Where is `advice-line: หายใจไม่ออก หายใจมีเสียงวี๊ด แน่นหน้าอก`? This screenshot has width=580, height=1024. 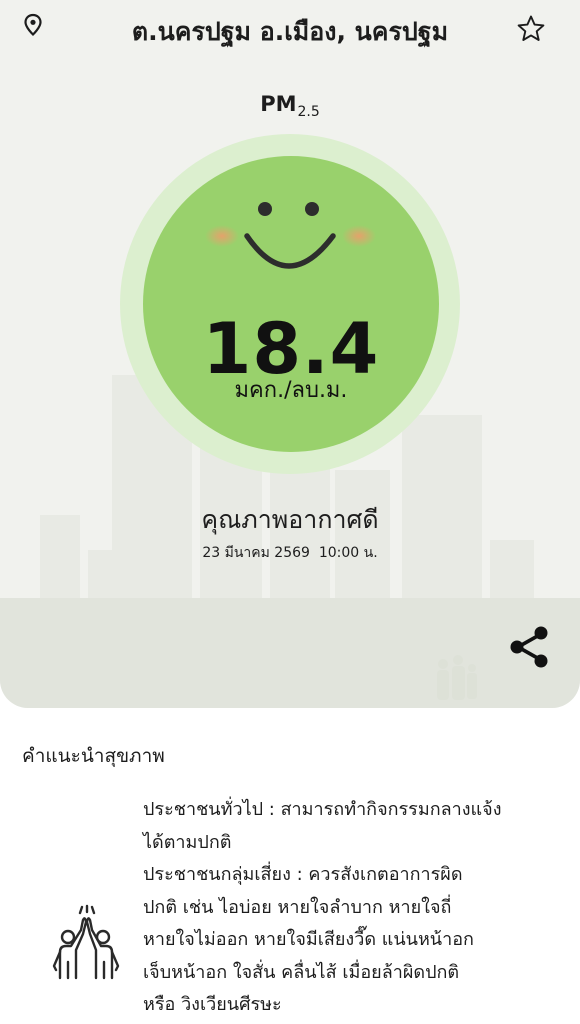
advice-line: หายใจไม่ออก หายใจมีเสียงวี๊ด แน่นหน้าอก is located at coordinates (308, 939).